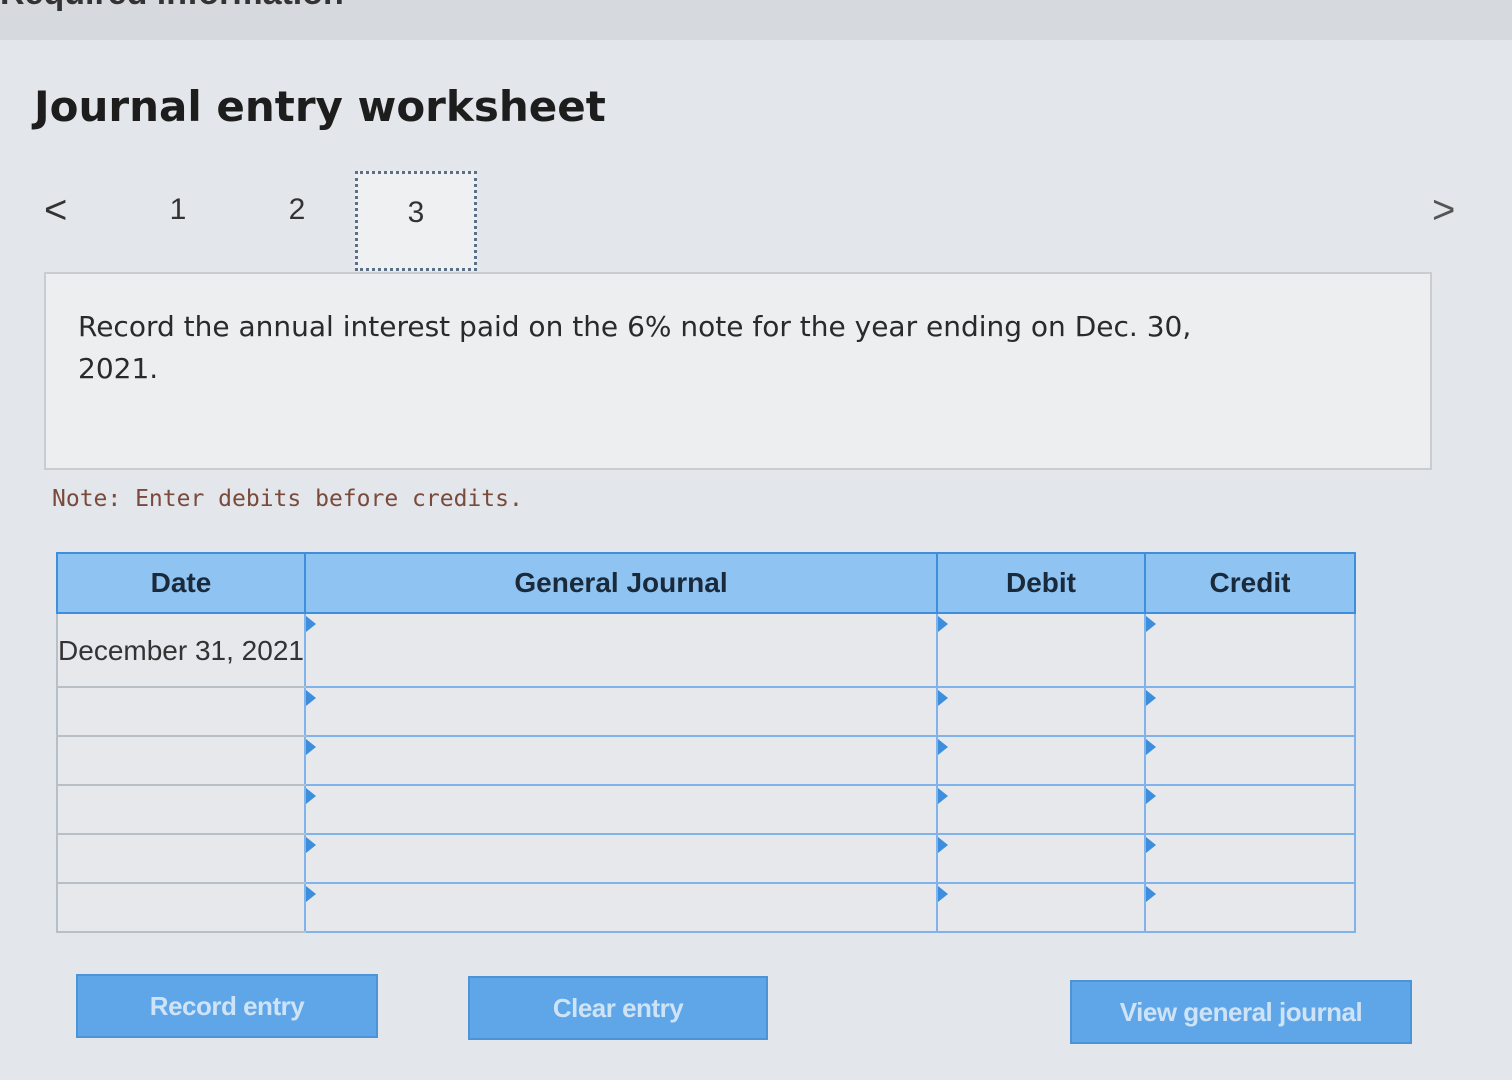  Describe the element at coordinates (181, 650) in the screenshot. I see `date-cell: December 31, 2021` at that location.